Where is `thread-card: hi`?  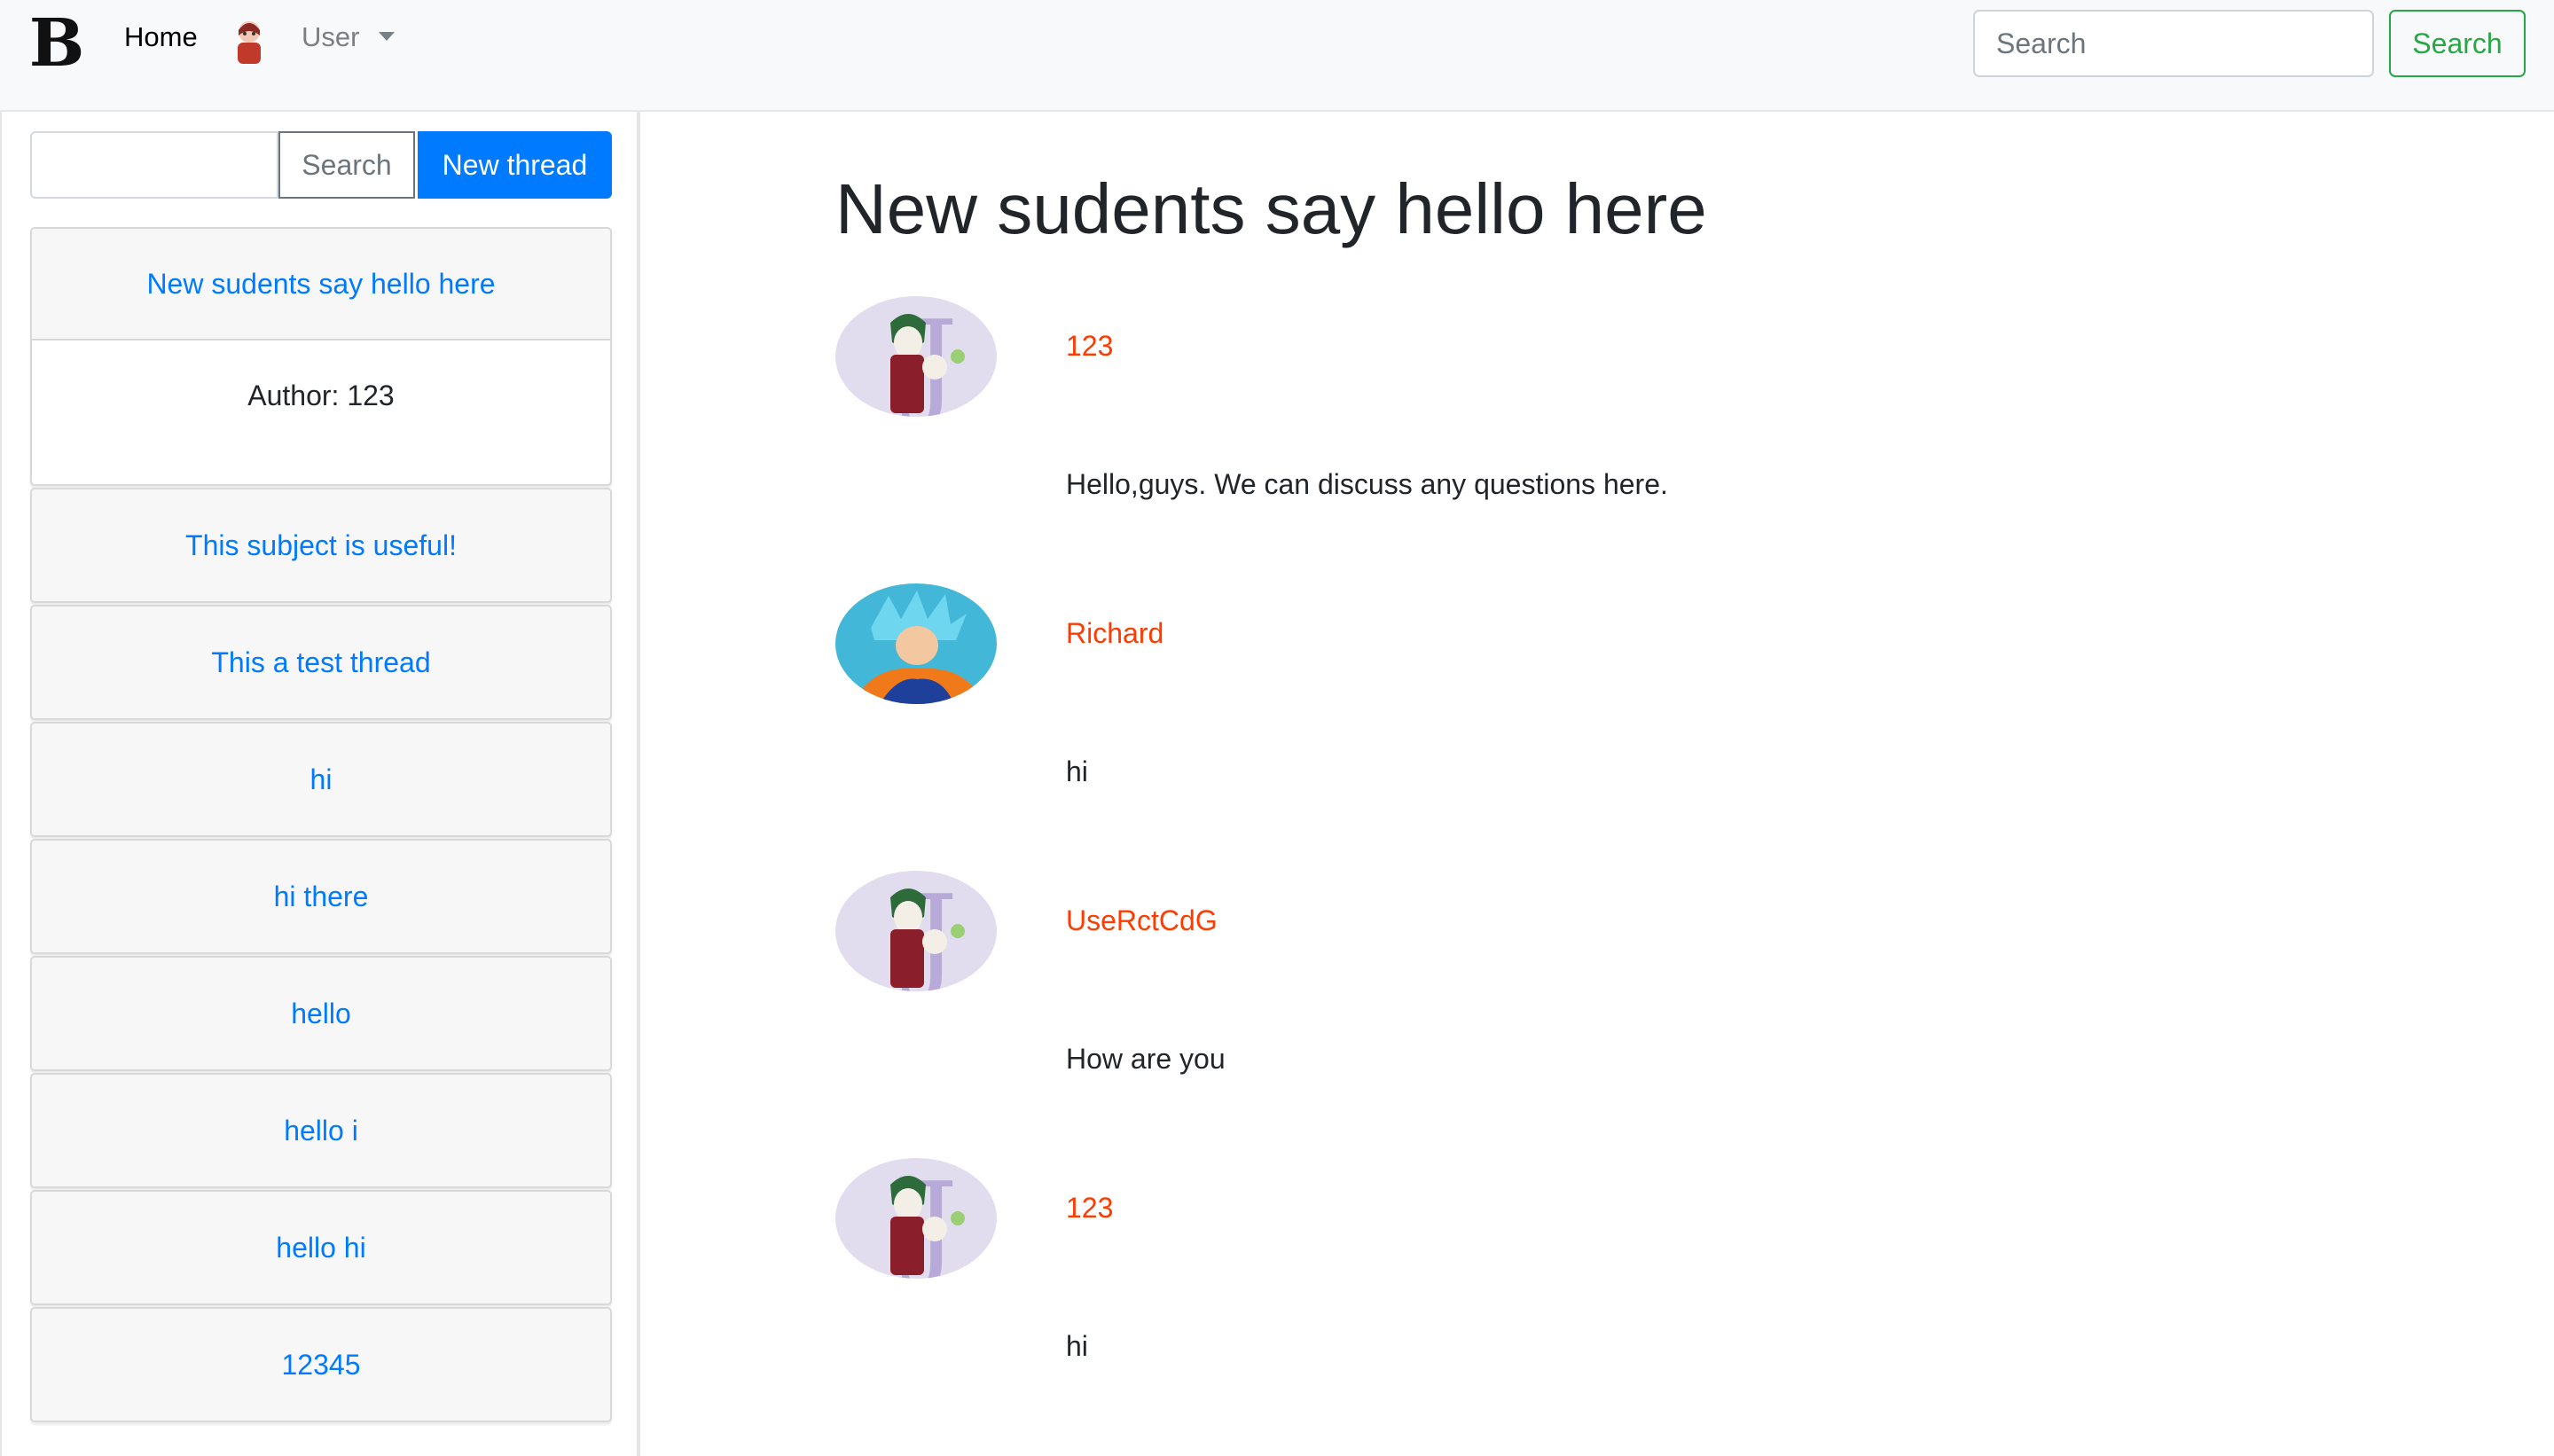 thread-card: hi is located at coordinates (321, 779).